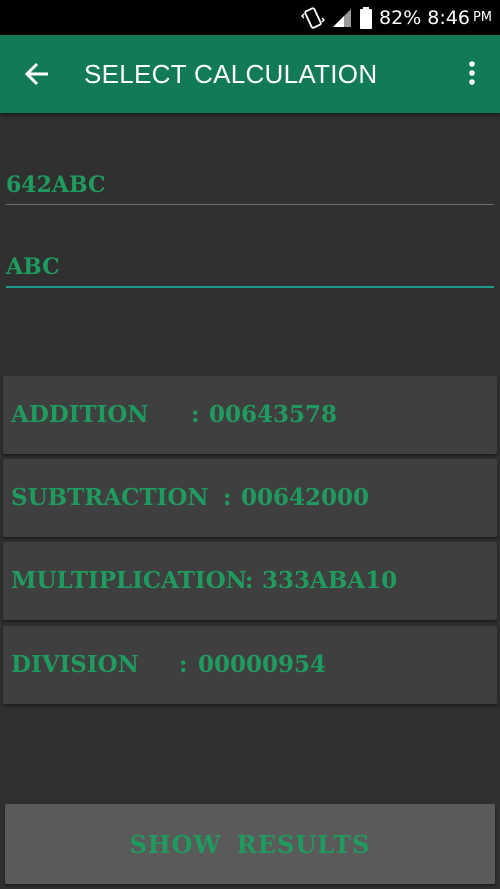  Describe the element at coordinates (400, 17) in the screenshot. I see `battery-percent: 82%` at that location.